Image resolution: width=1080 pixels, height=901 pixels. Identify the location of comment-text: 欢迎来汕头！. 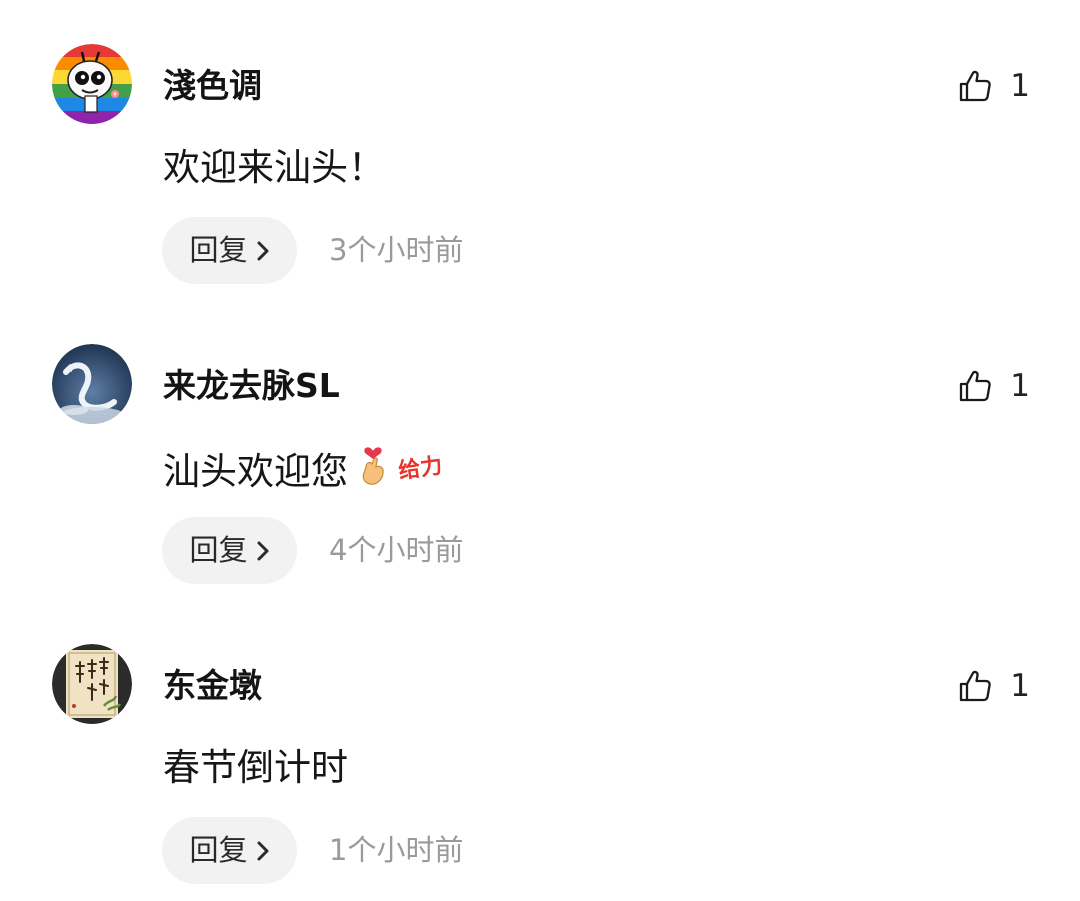
(274, 168).